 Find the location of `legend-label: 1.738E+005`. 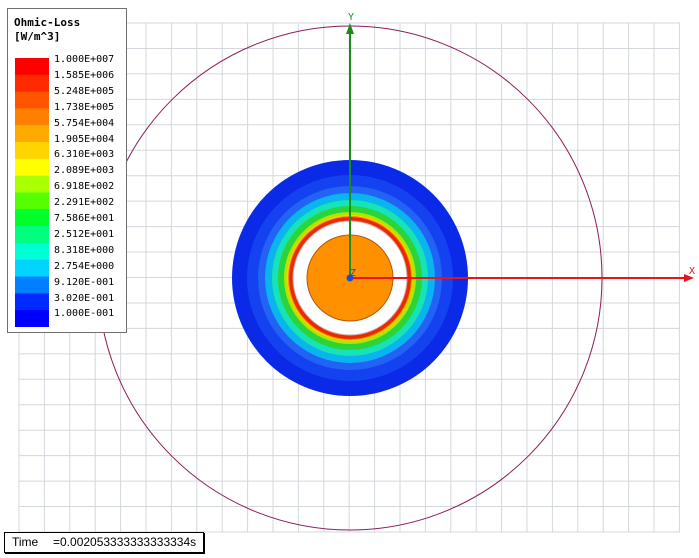

legend-label: 1.738E+005 is located at coordinates (84, 107).